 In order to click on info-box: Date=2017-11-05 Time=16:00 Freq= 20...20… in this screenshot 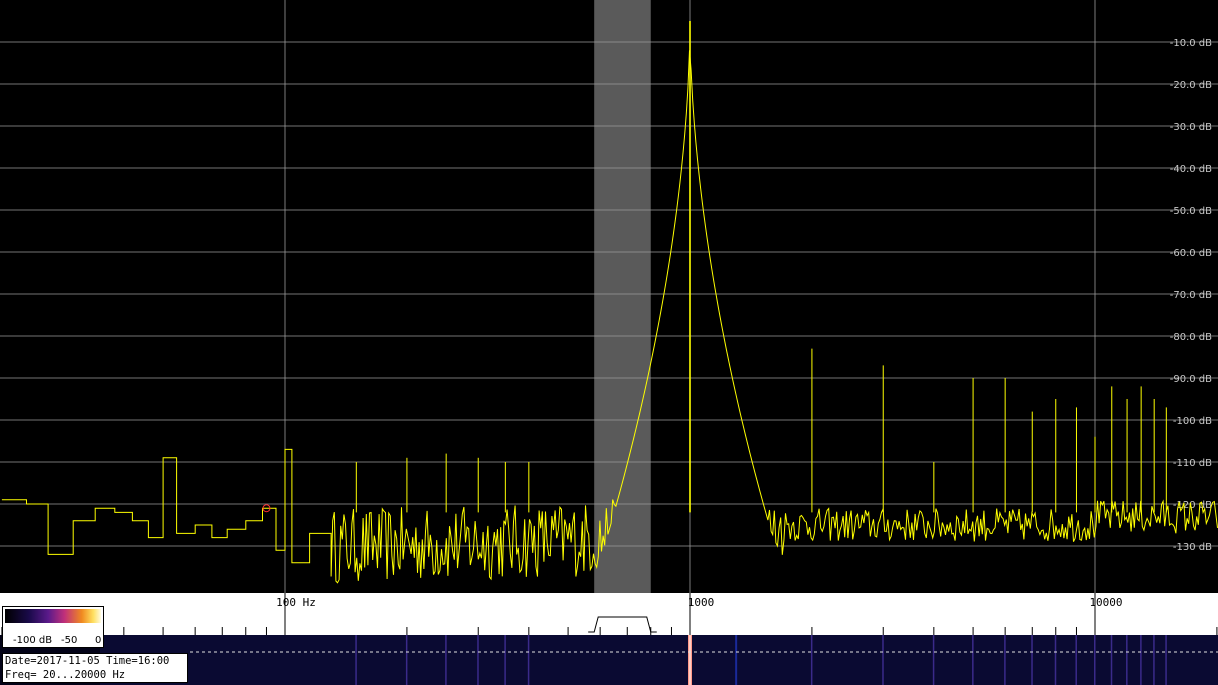, I will do `click(95, 668)`.